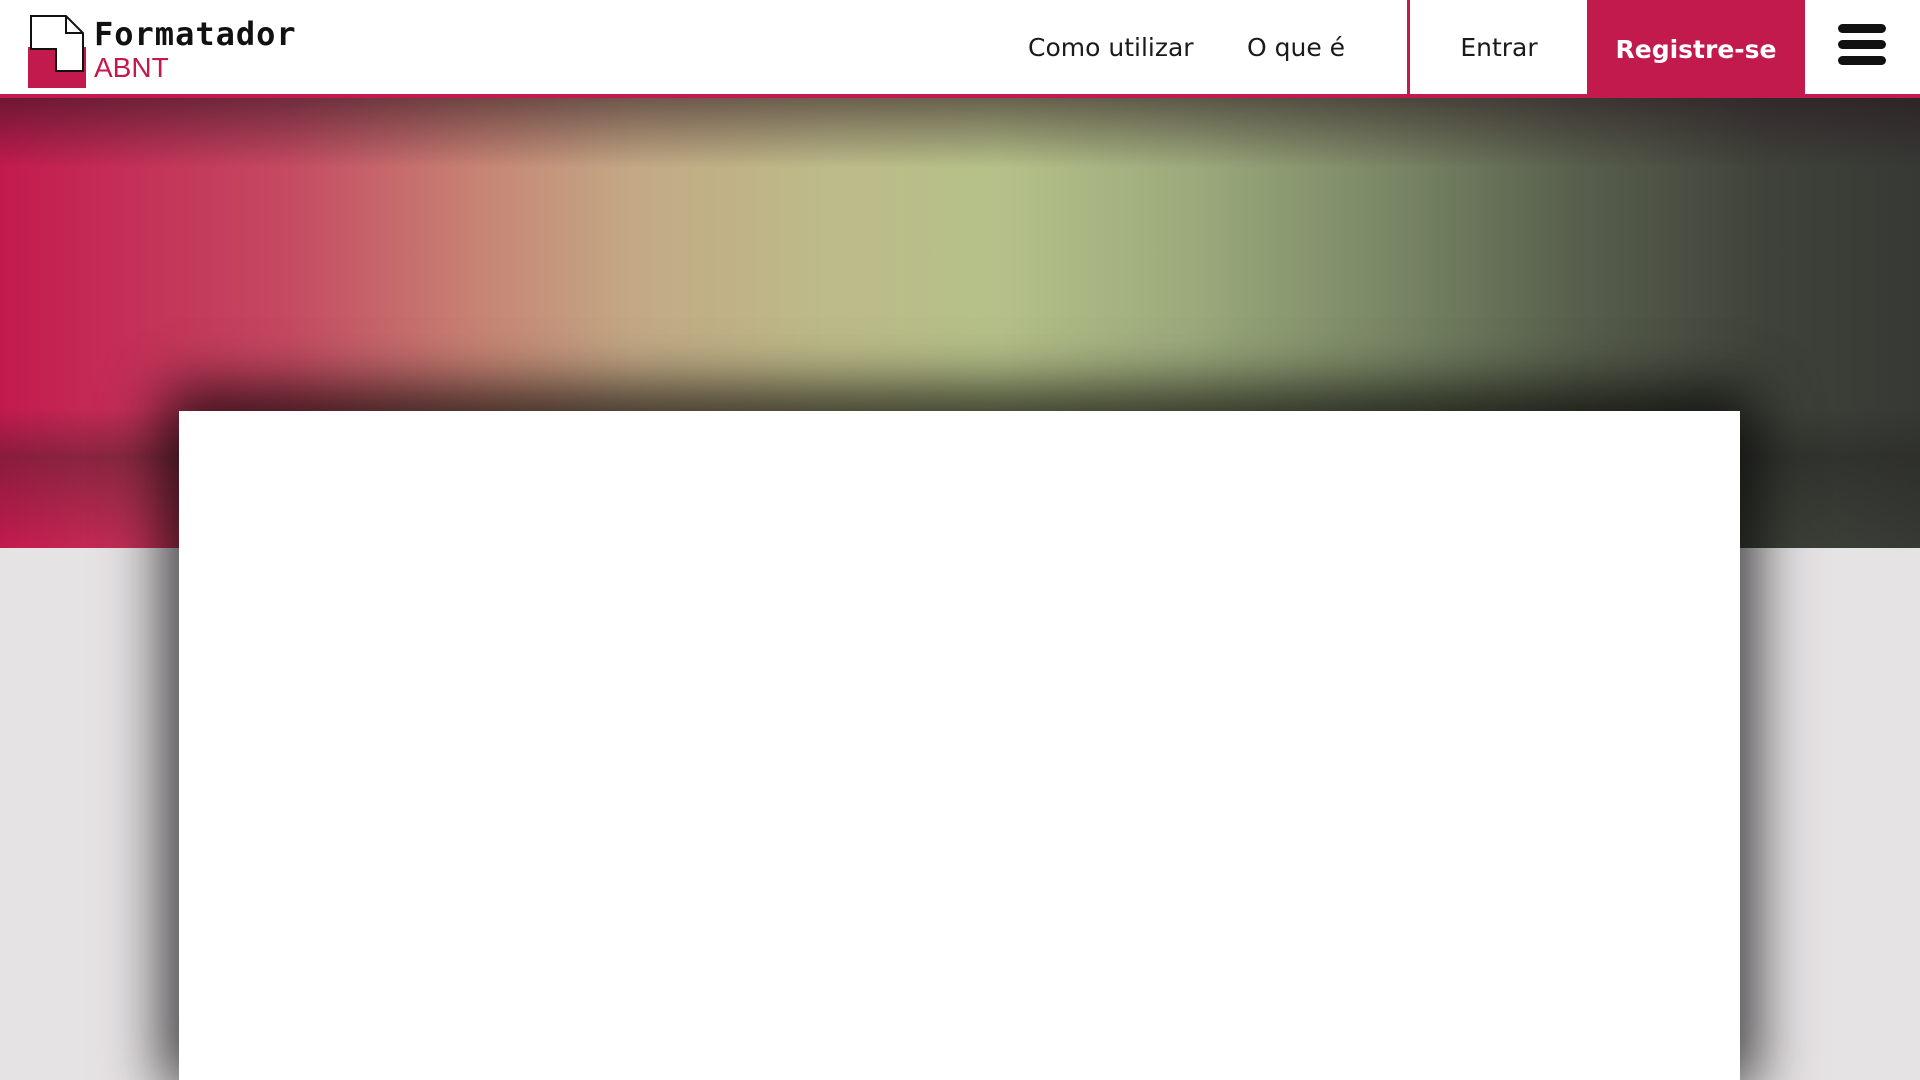 The width and height of the screenshot is (1920, 1080). I want to click on logo-link: Formatador ABNT, so click(178, 50).